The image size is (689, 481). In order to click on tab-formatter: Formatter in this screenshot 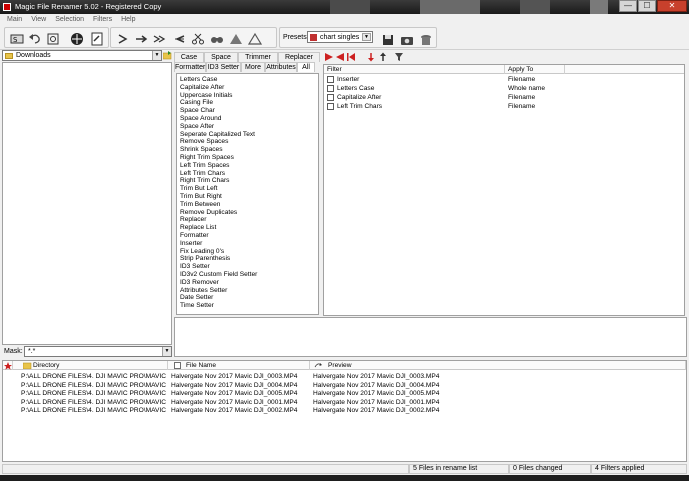, I will do `click(190, 67)`.